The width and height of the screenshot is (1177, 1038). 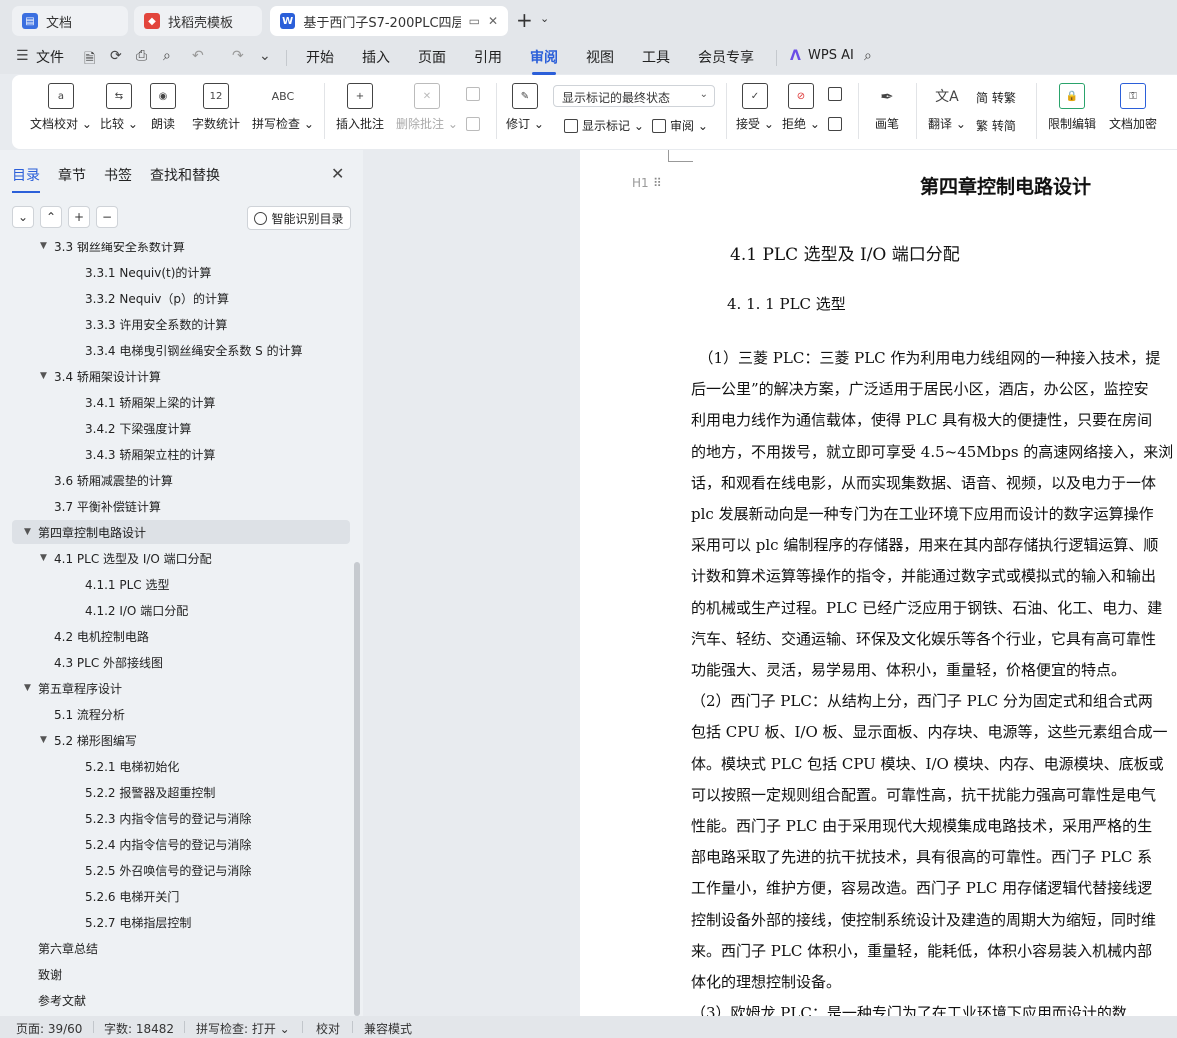 I want to click on next-change-button, so click(x=837, y=124).